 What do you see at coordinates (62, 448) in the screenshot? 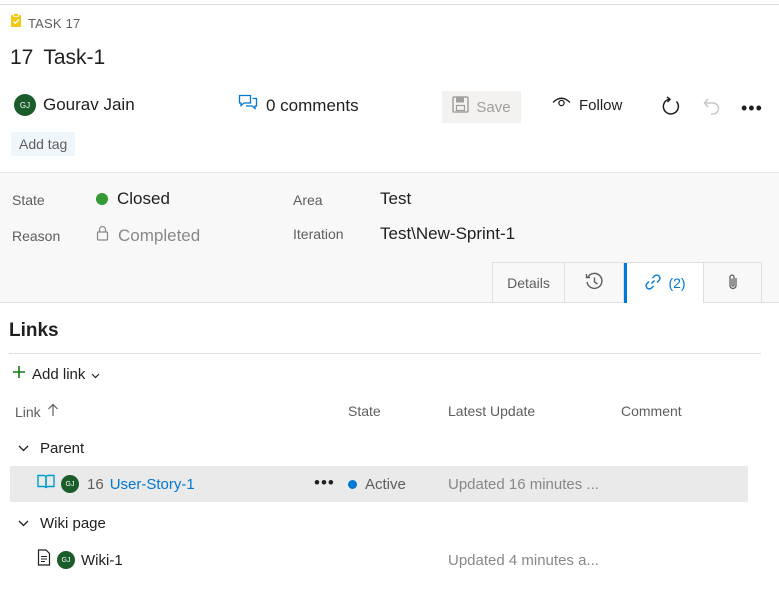
I see `group-parent-label: Parent` at bounding box center [62, 448].